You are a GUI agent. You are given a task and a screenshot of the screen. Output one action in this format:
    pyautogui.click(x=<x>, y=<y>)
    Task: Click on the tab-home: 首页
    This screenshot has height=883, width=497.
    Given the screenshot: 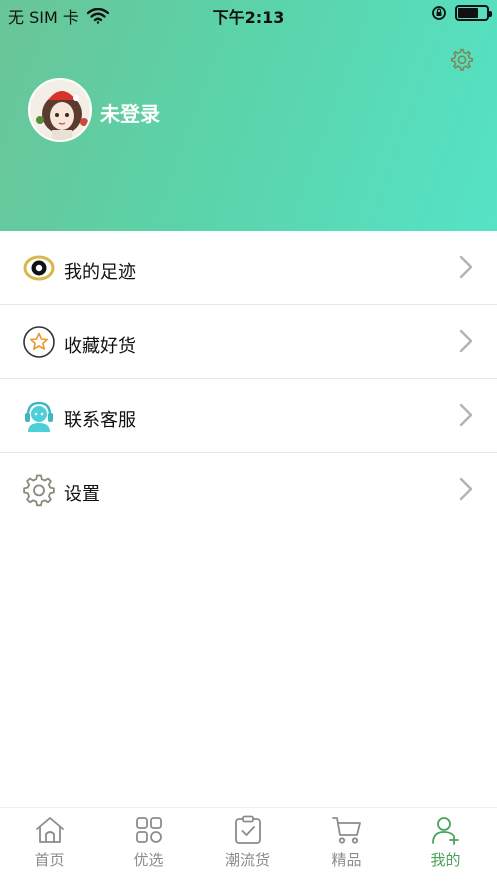 What is the action you would take?
    pyautogui.click(x=49, y=842)
    